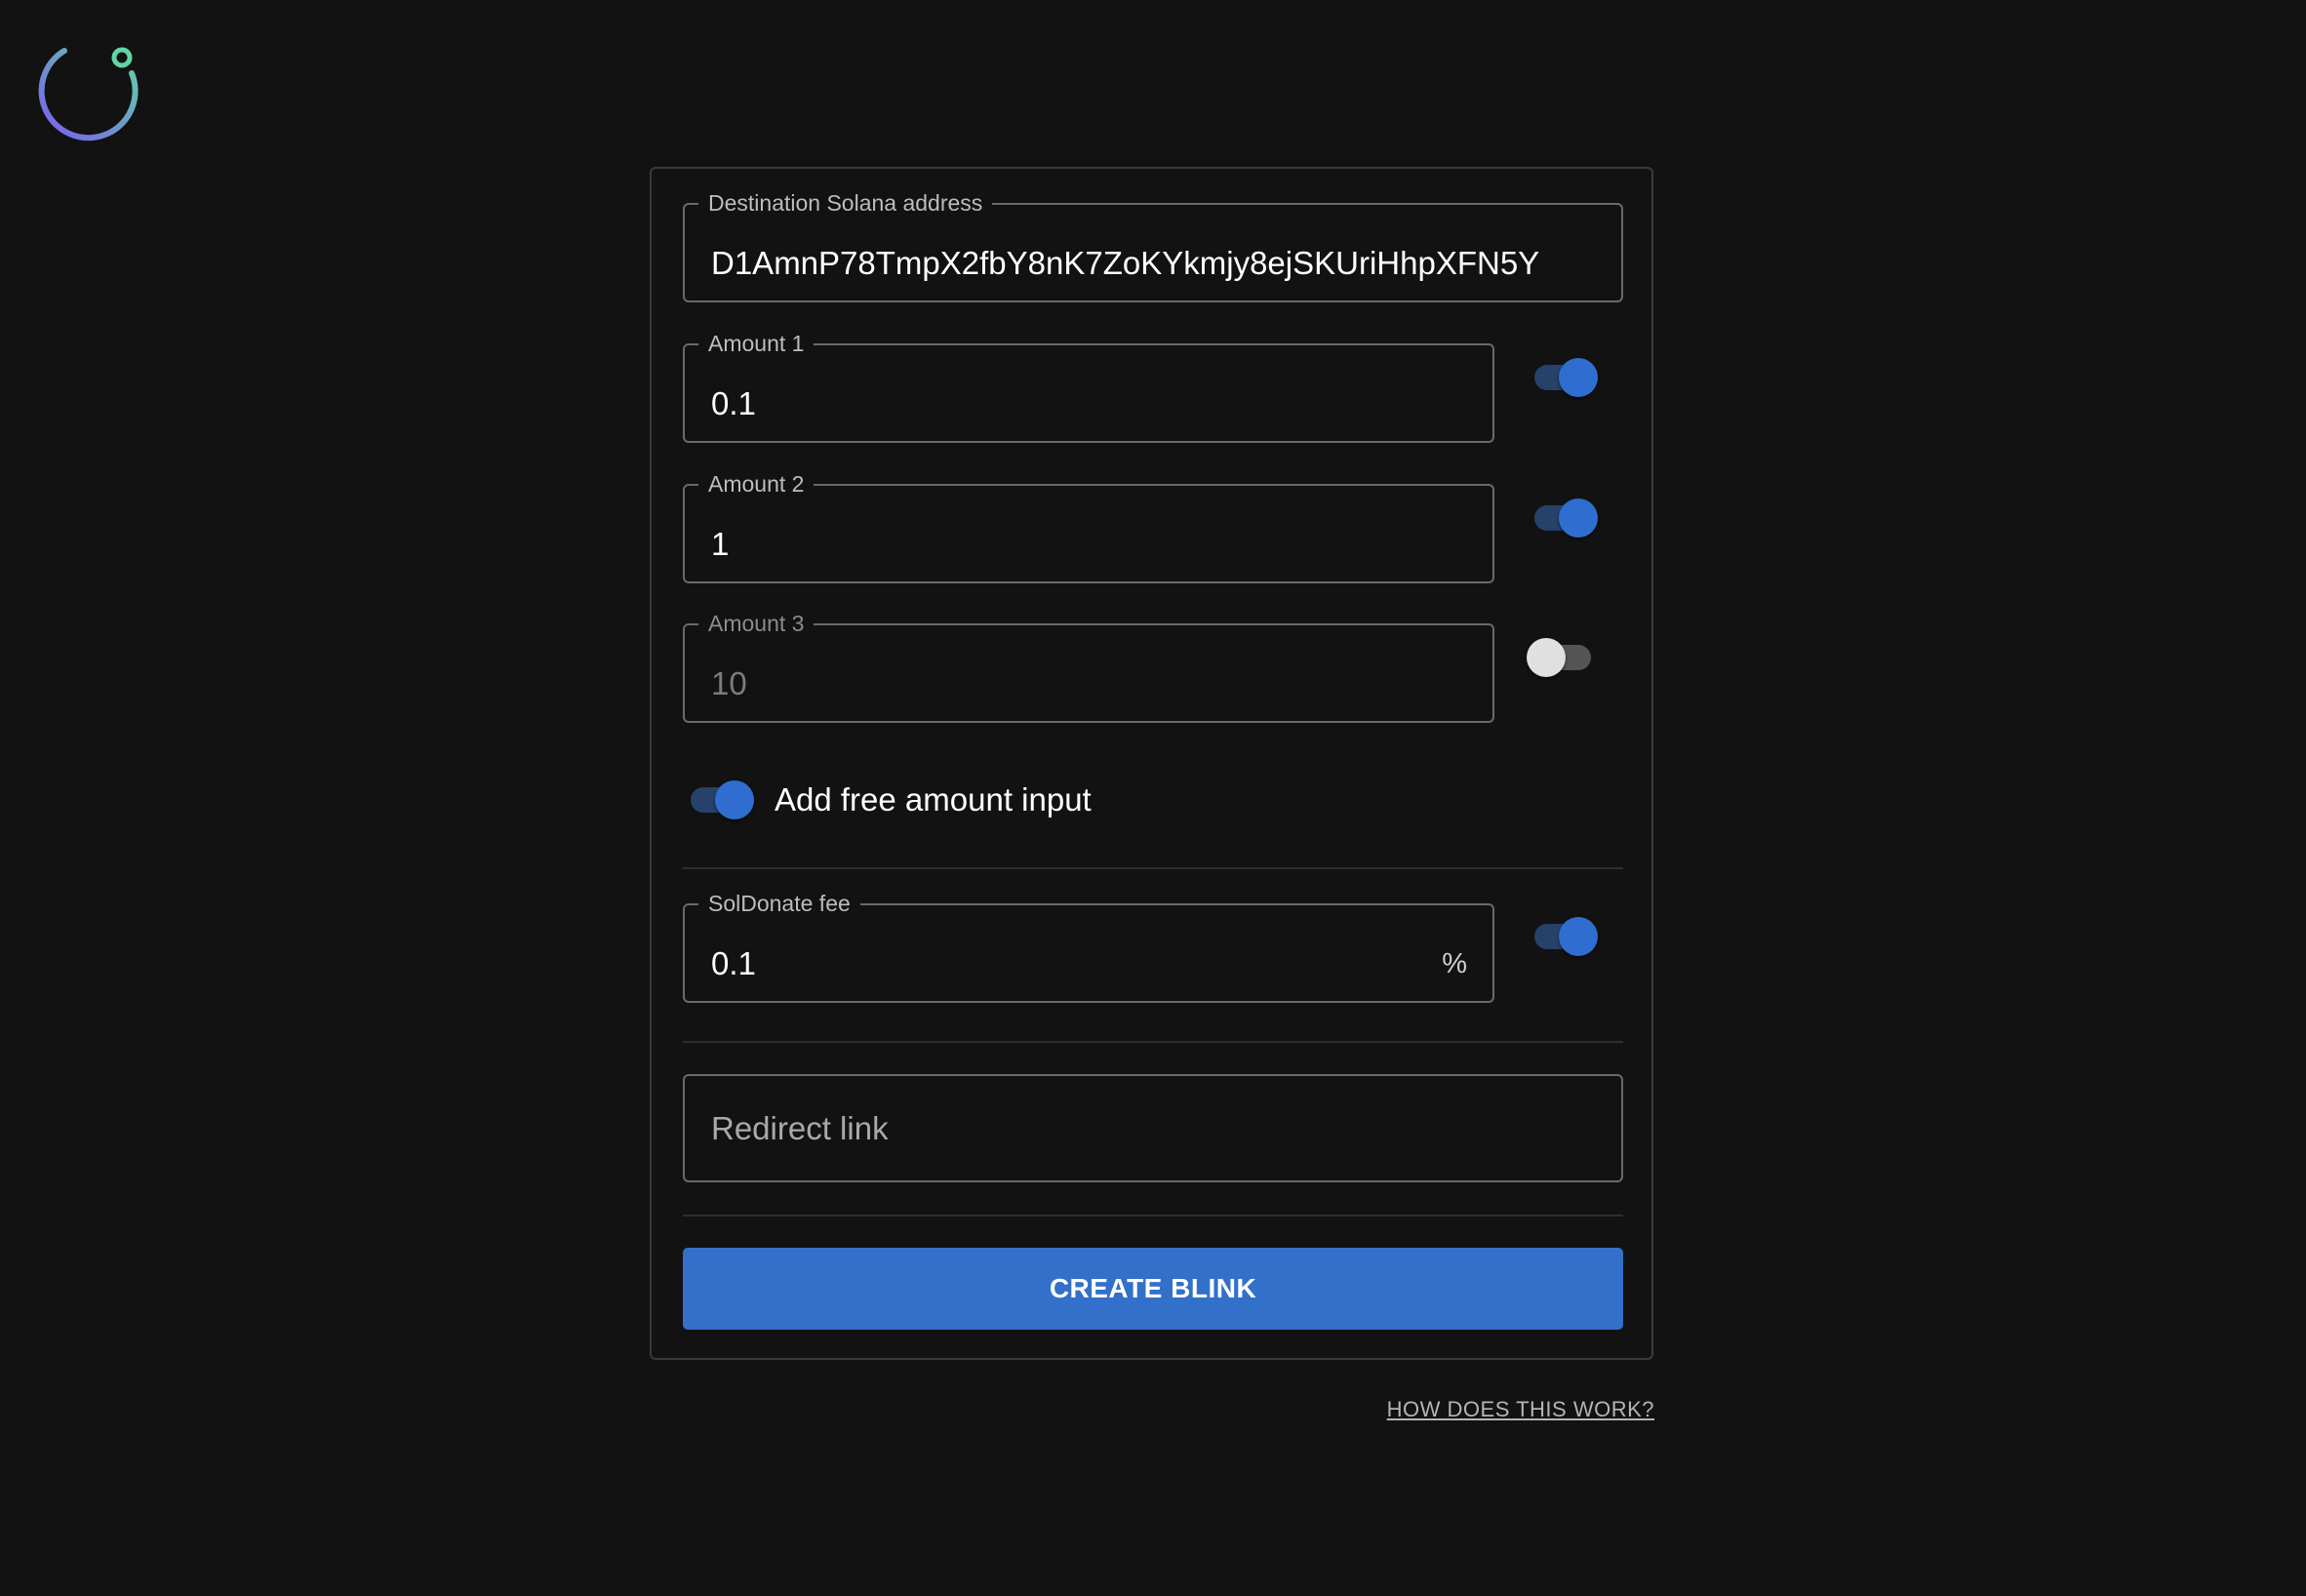  I want to click on amount-3-field: Amount 3 10, so click(1088, 668).